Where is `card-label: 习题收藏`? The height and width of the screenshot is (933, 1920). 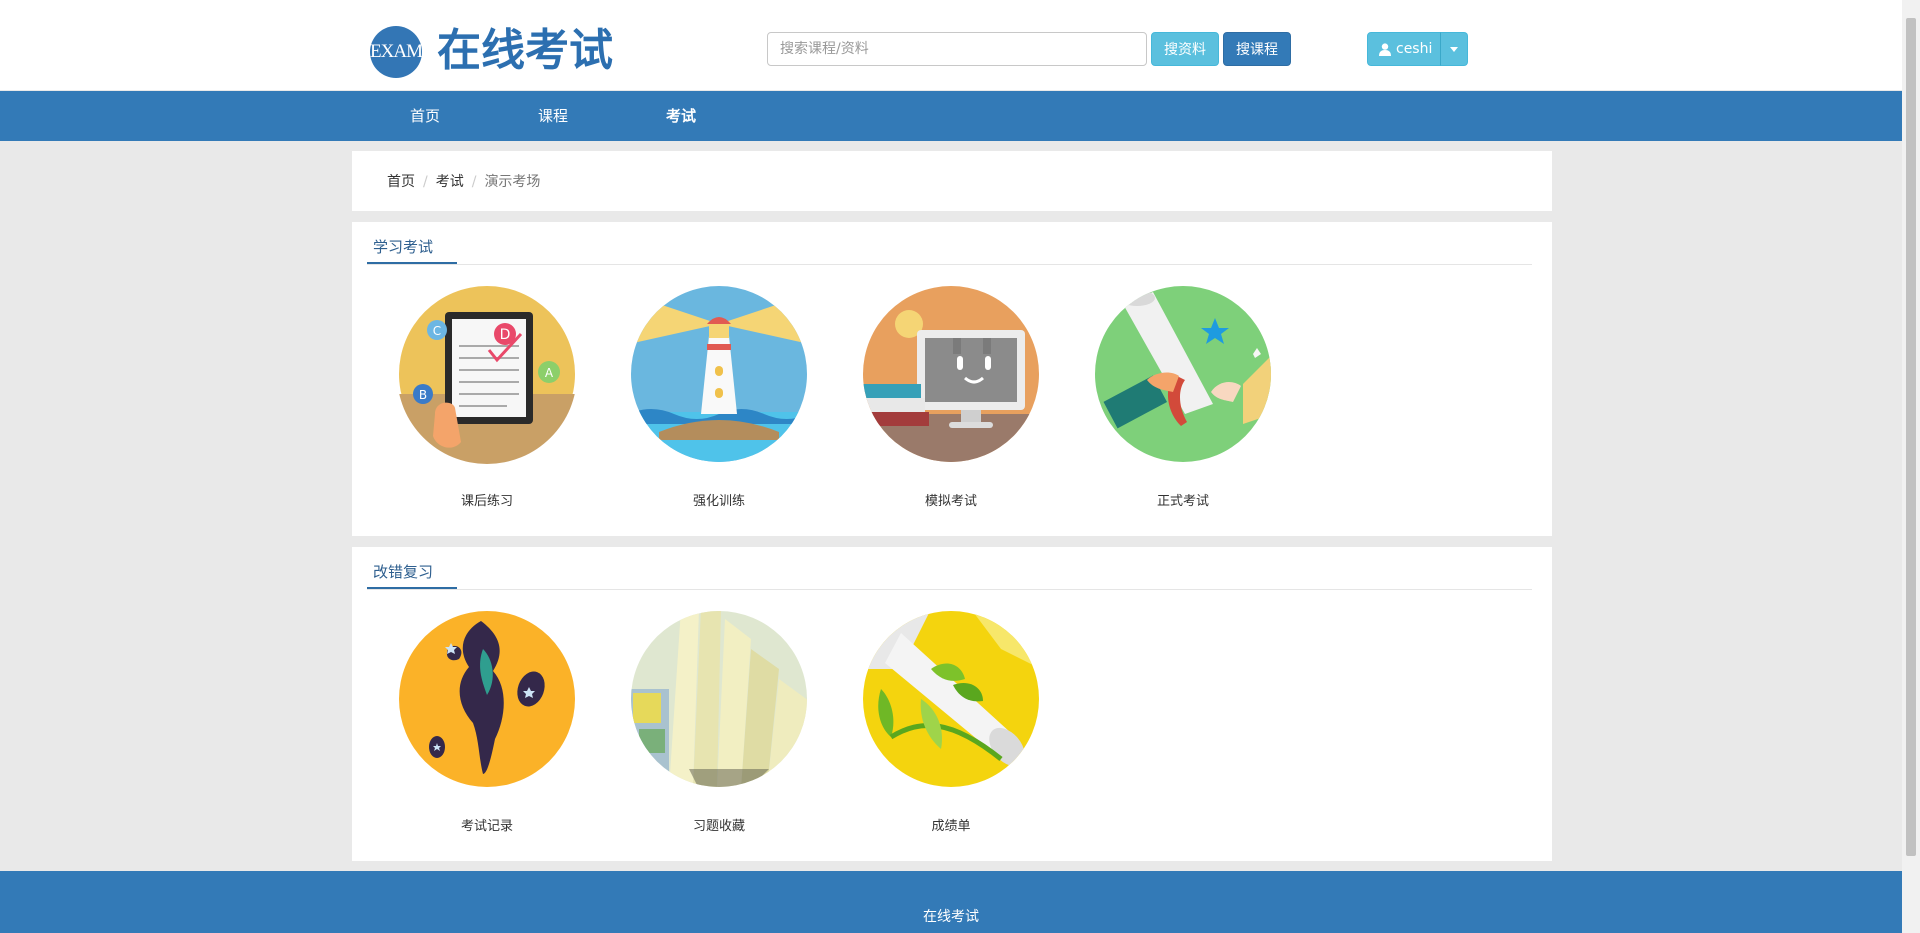 card-label: 习题收藏 is located at coordinates (718, 826).